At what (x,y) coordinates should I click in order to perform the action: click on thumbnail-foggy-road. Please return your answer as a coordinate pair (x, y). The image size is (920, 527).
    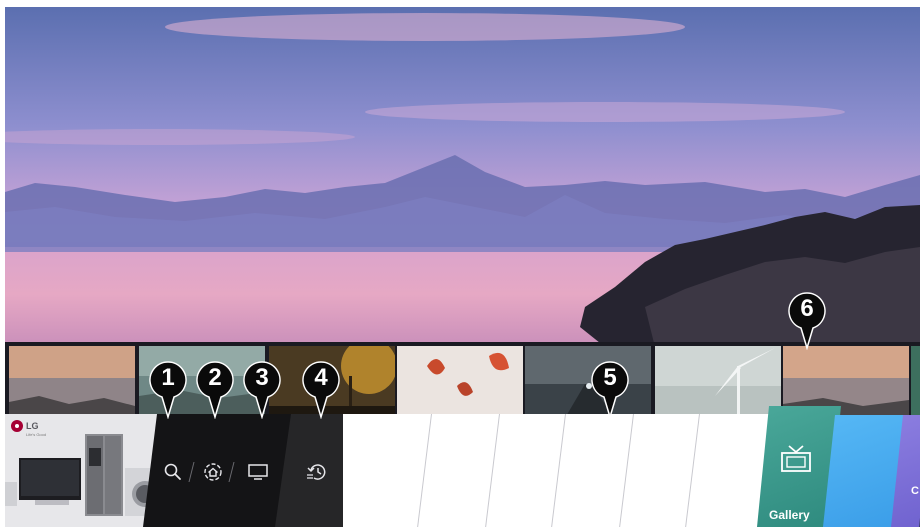
    Looking at the image, I should click on (588, 382).